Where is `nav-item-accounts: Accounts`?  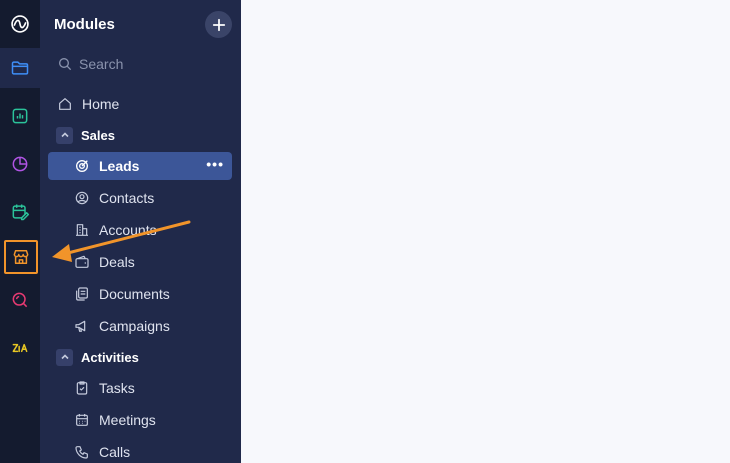
nav-item-accounts: Accounts is located at coordinates (140, 230).